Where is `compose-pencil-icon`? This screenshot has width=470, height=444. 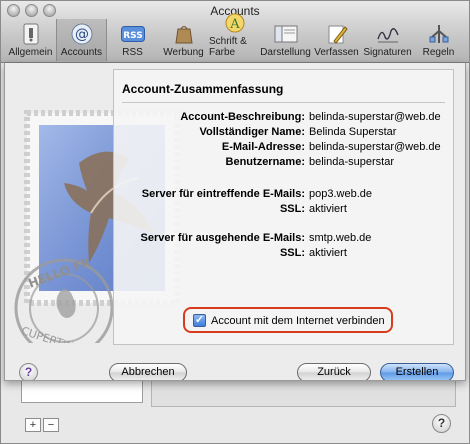
compose-pencil-icon is located at coordinates (337, 34).